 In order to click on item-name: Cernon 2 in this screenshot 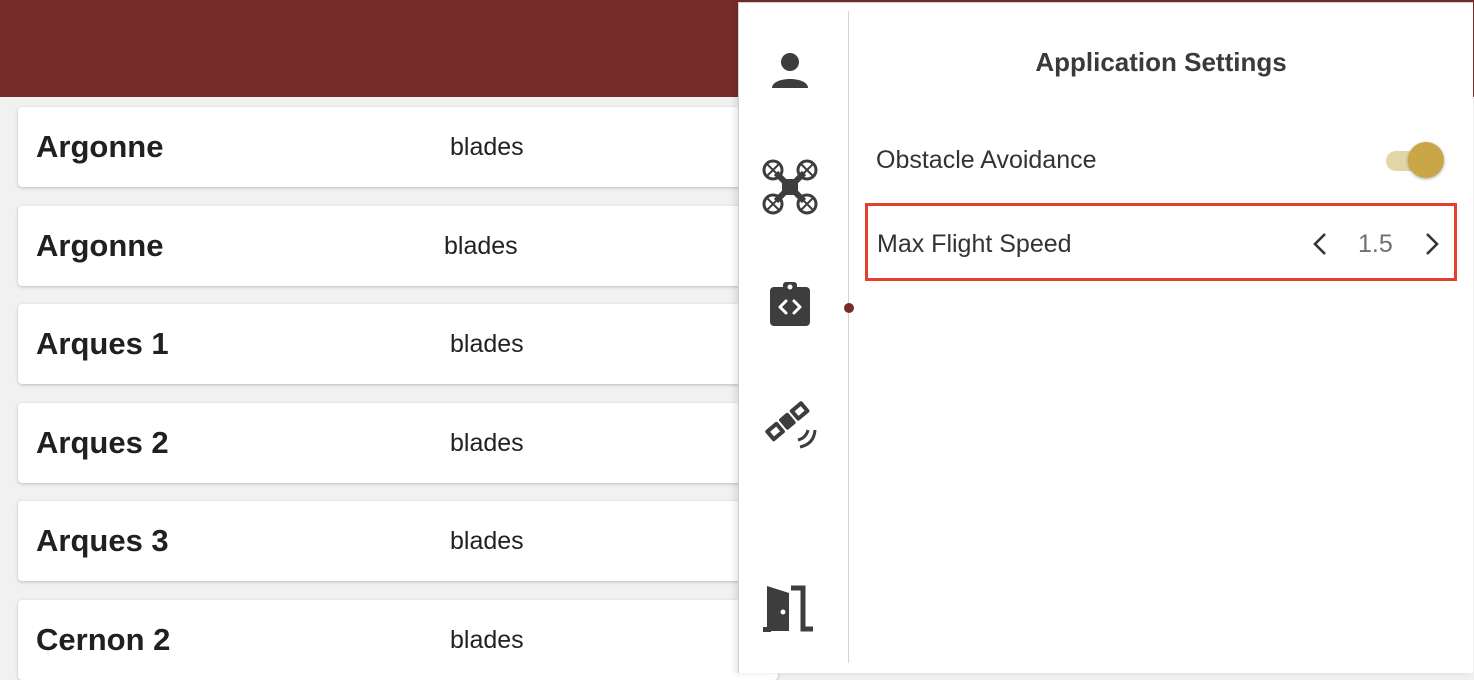, I will do `click(103, 639)`.